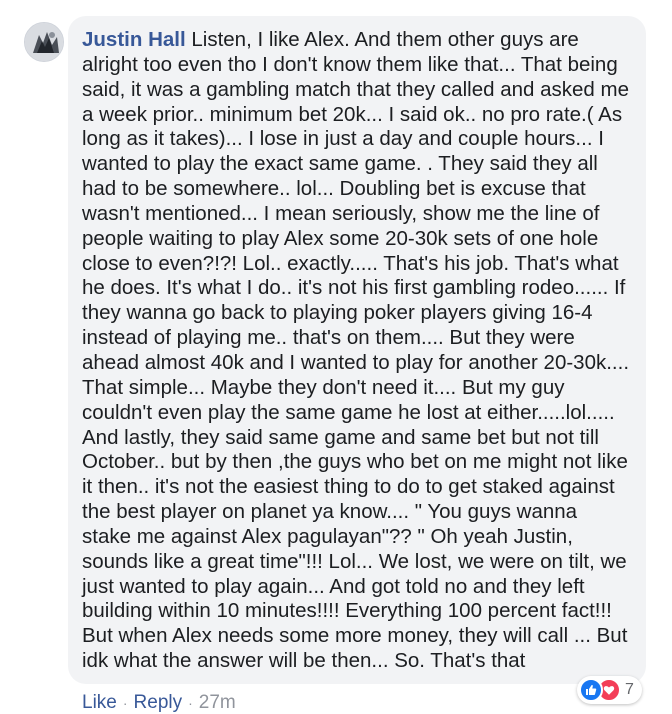 The image size is (672, 714). What do you see at coordinates (134, 39) in the screenshot?
I see `author-name: Justin Hall` at bounding box center [134, 39].